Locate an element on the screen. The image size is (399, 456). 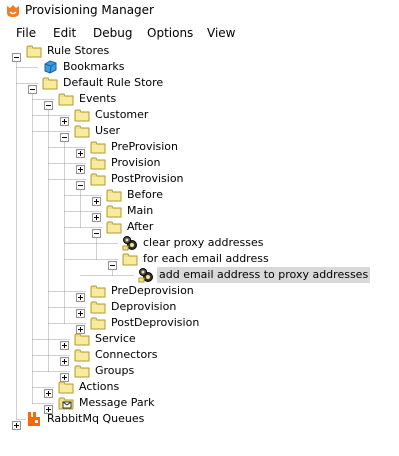
collapse-toggle-postprovision is located at coordinates (80, 182).